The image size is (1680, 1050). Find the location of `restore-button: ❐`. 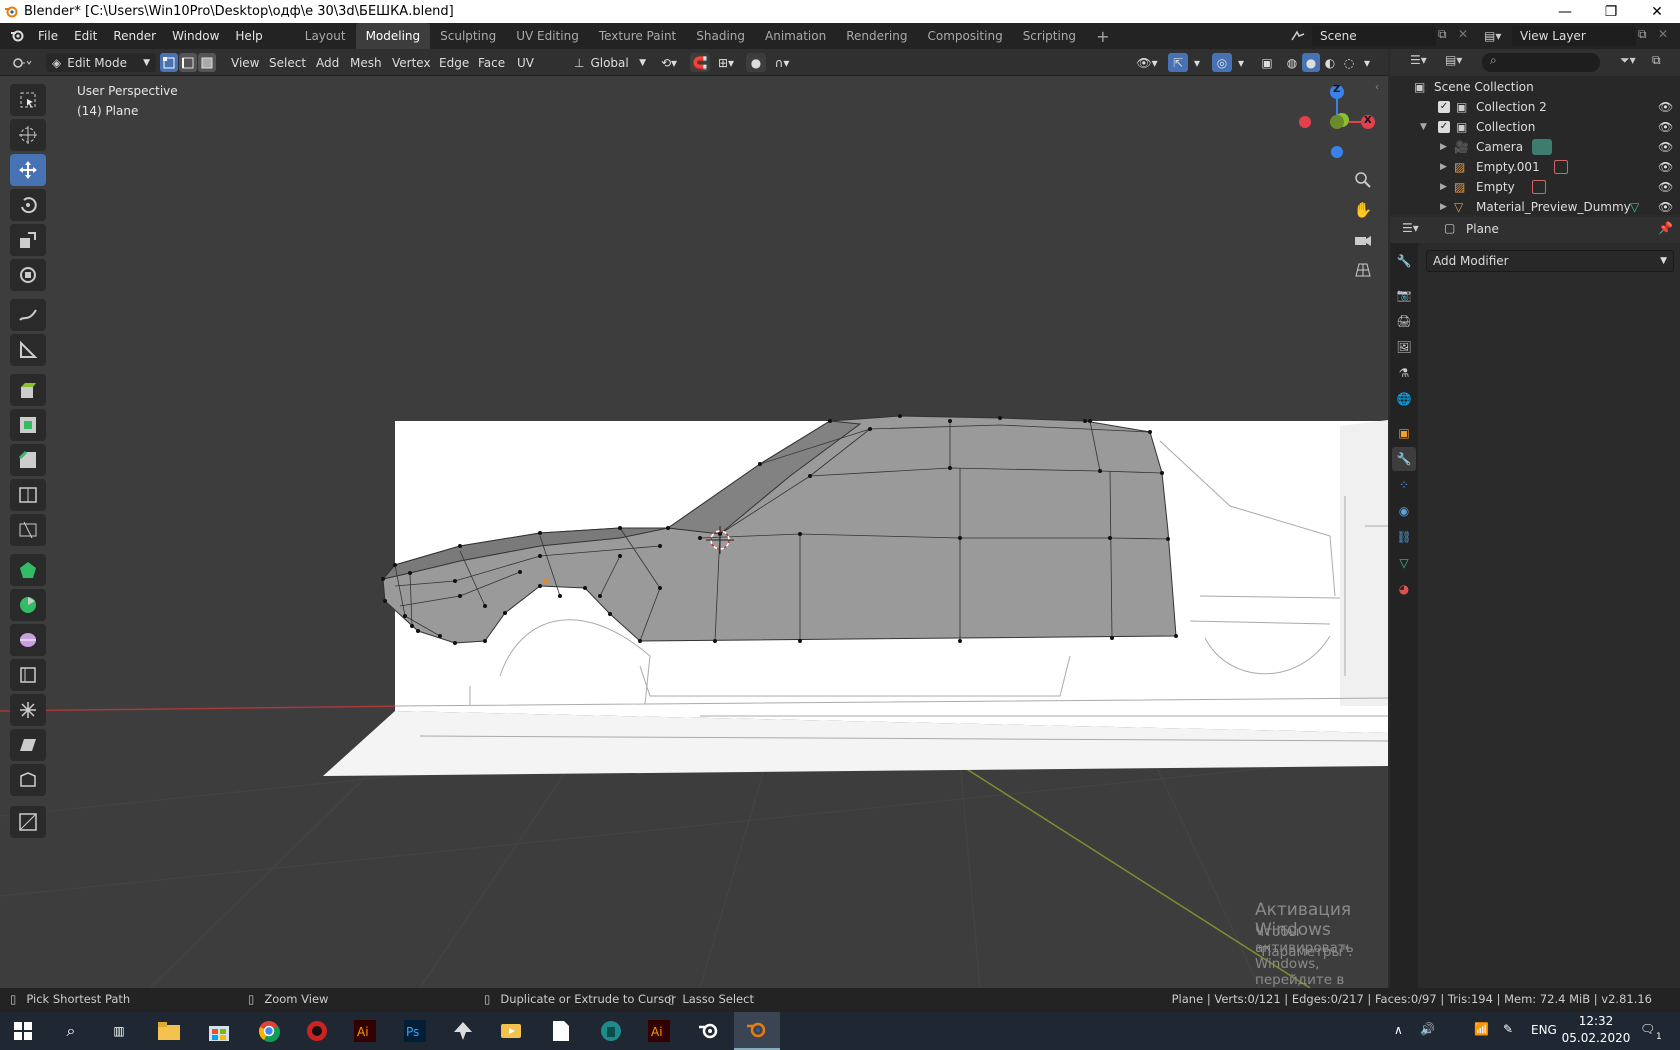

restore-button: ❐ is located at coordinates (1611, 11).